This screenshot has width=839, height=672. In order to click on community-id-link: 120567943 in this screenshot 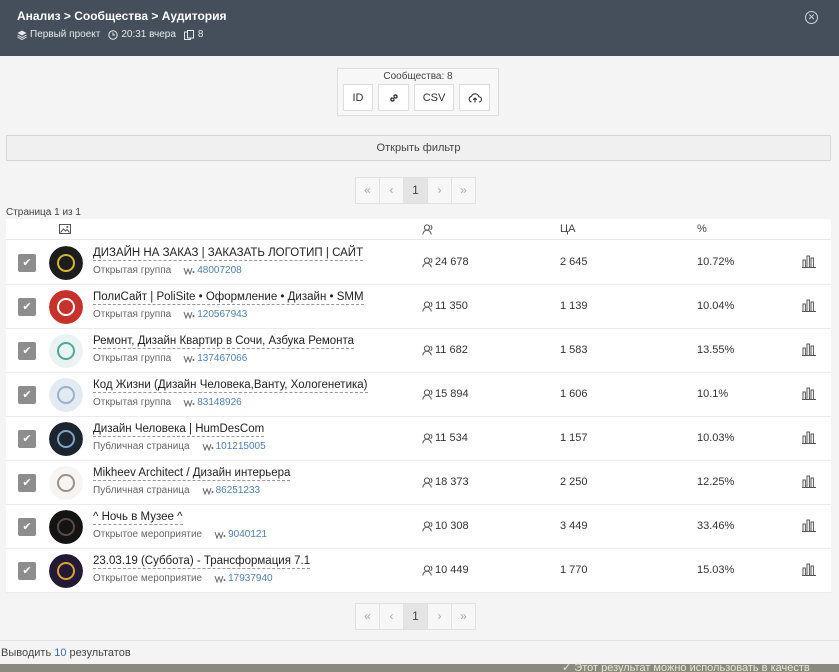, I will do `click(222, 314)`.